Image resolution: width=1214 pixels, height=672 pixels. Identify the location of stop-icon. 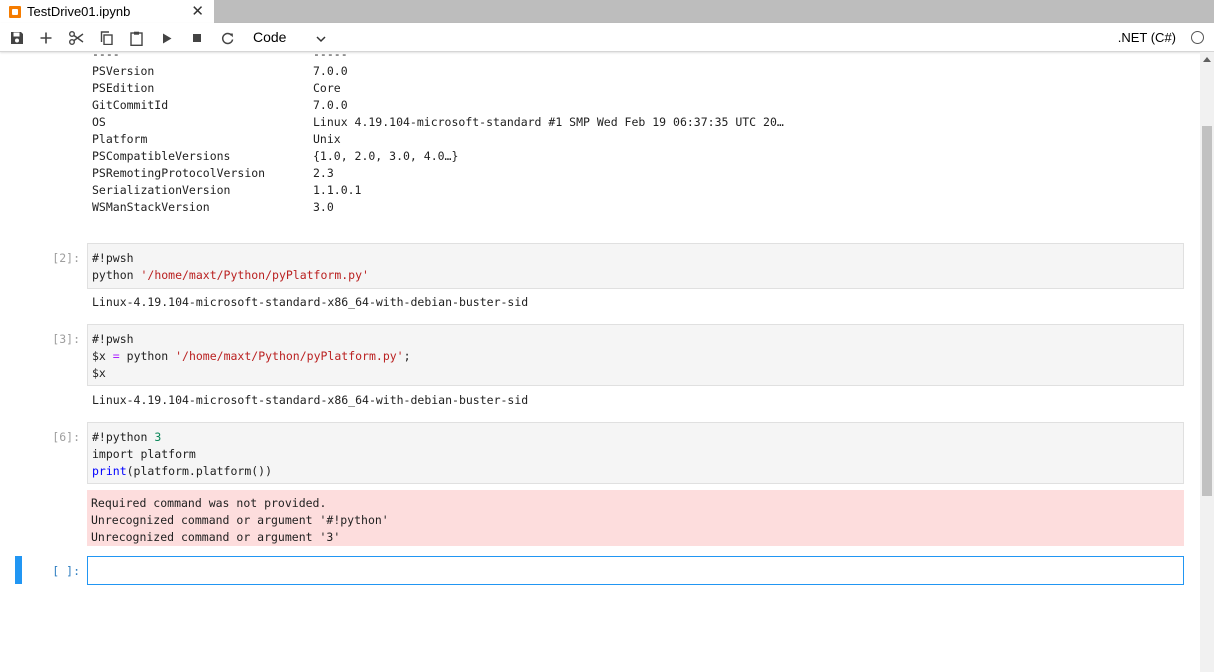
(197, 38).